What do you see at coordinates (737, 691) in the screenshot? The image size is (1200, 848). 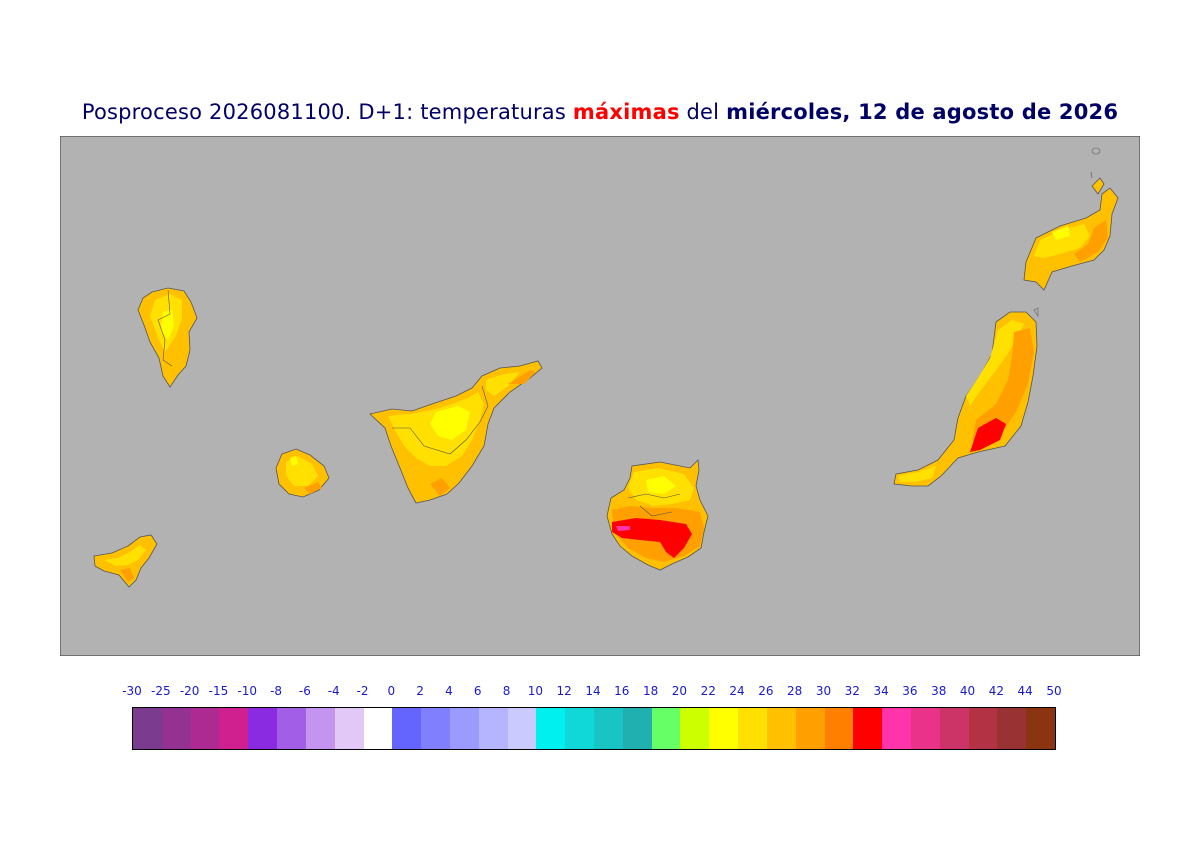 I see `legend-tick-label: 24` at bounding box center [737, 691].